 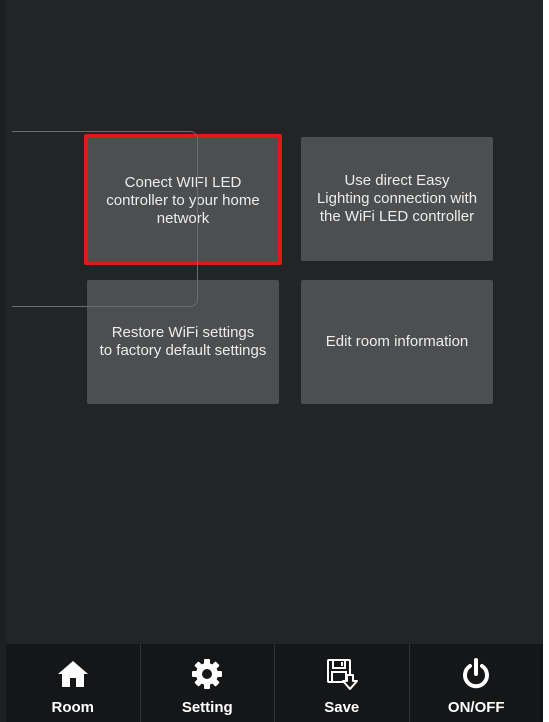 I want to click on bottom-toolbar: Room Setting Save ON/OFF, so click(x=274, y=683).